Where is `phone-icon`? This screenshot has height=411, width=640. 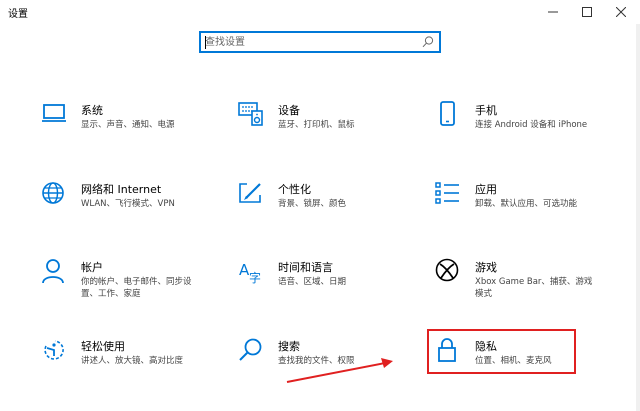
phone-icon is located at coordinates (447, 113).